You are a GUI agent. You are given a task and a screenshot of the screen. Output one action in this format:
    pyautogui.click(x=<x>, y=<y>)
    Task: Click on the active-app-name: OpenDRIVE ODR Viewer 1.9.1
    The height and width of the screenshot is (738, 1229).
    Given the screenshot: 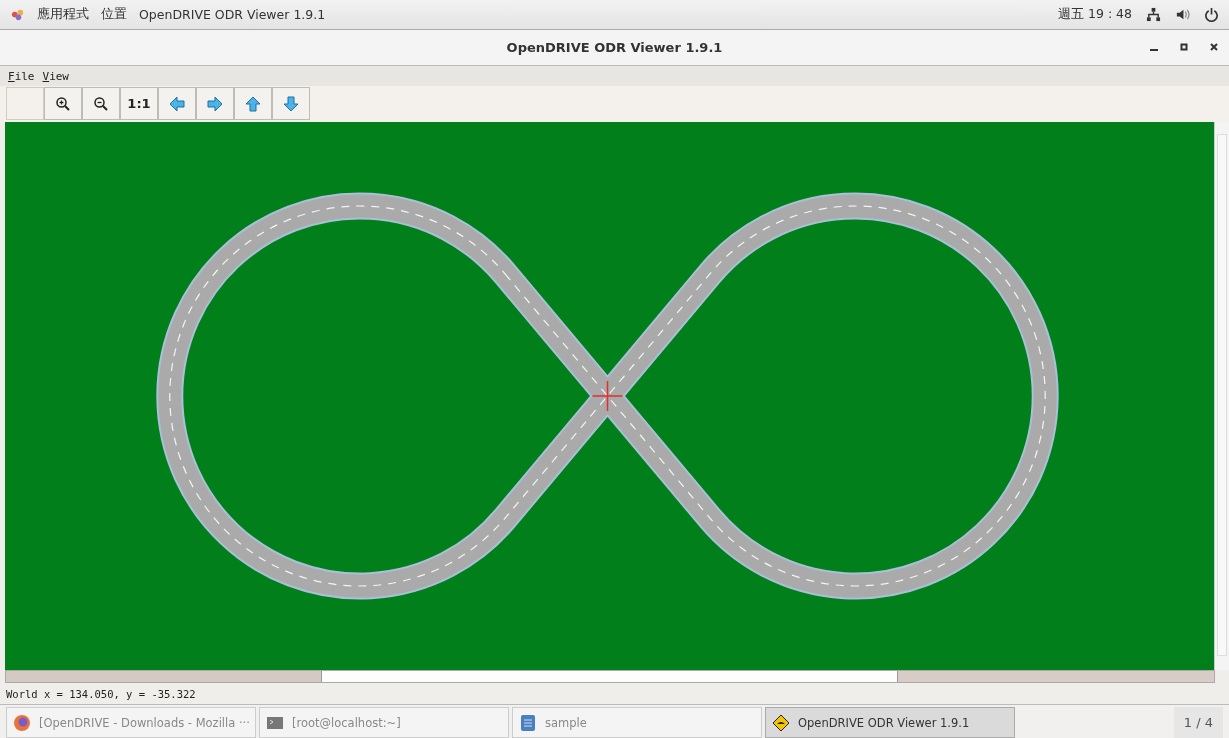 What is the action you would take?
    pyautogui.click(x=232, y=14)
    